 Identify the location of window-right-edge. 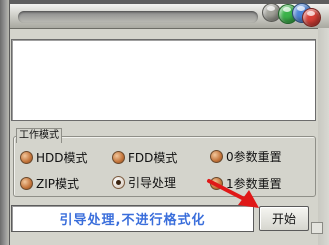
(323, 136).